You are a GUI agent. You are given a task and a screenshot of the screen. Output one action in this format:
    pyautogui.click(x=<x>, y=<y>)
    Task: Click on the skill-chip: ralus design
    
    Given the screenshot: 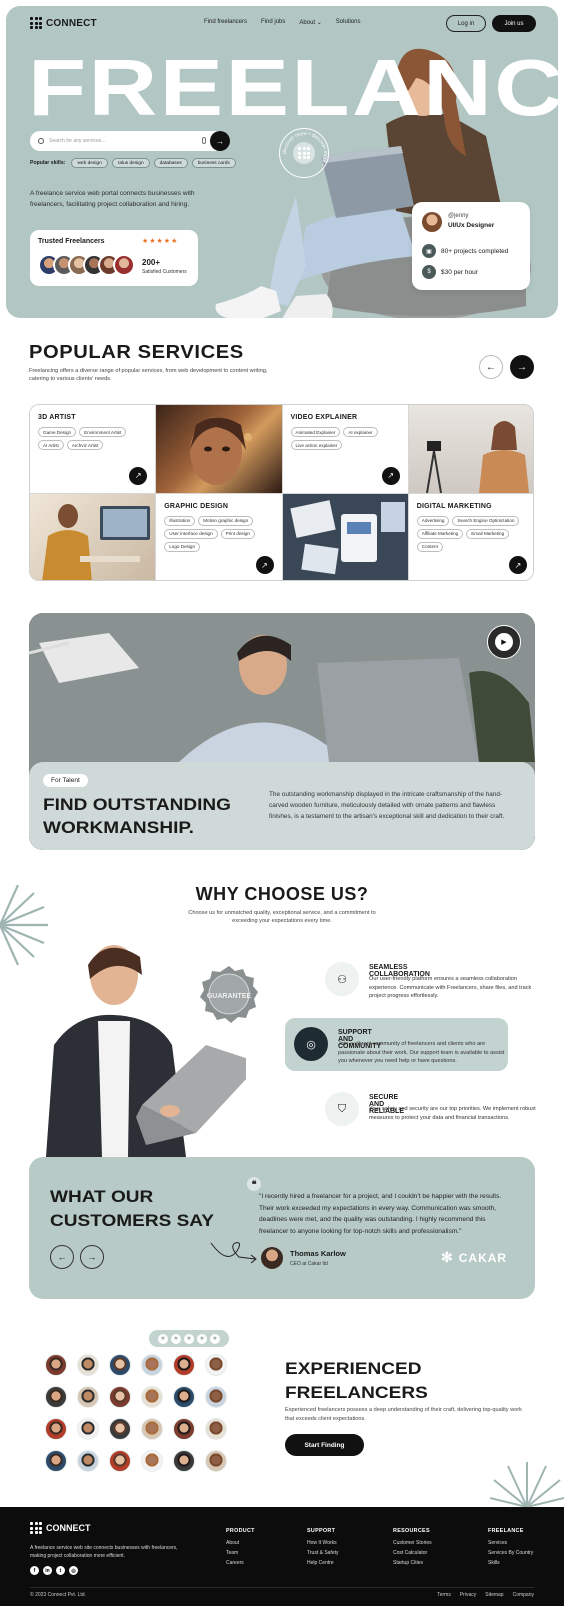 What is the action you would take?
    pyautogui.click(x=130, y=163)
    